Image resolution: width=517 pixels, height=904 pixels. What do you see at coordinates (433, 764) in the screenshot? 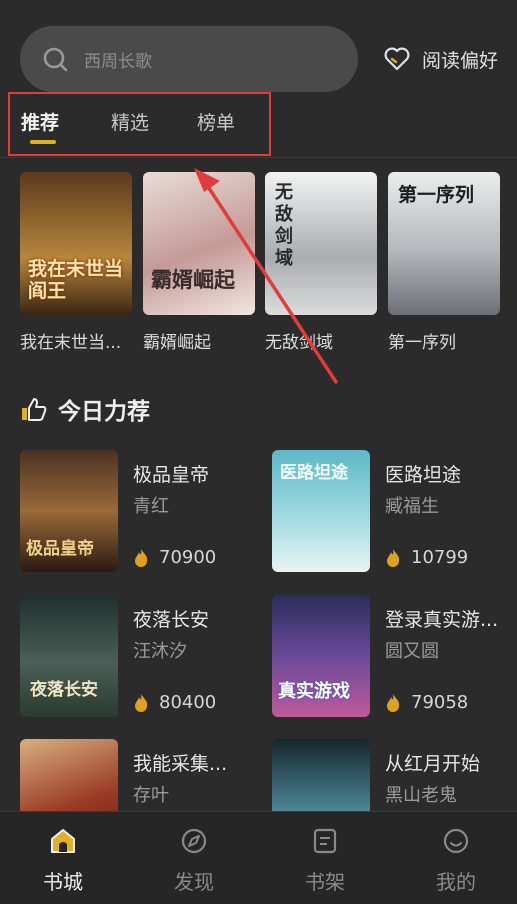
I see `book-title: 从红月开始` at bounding box center [433, 764].